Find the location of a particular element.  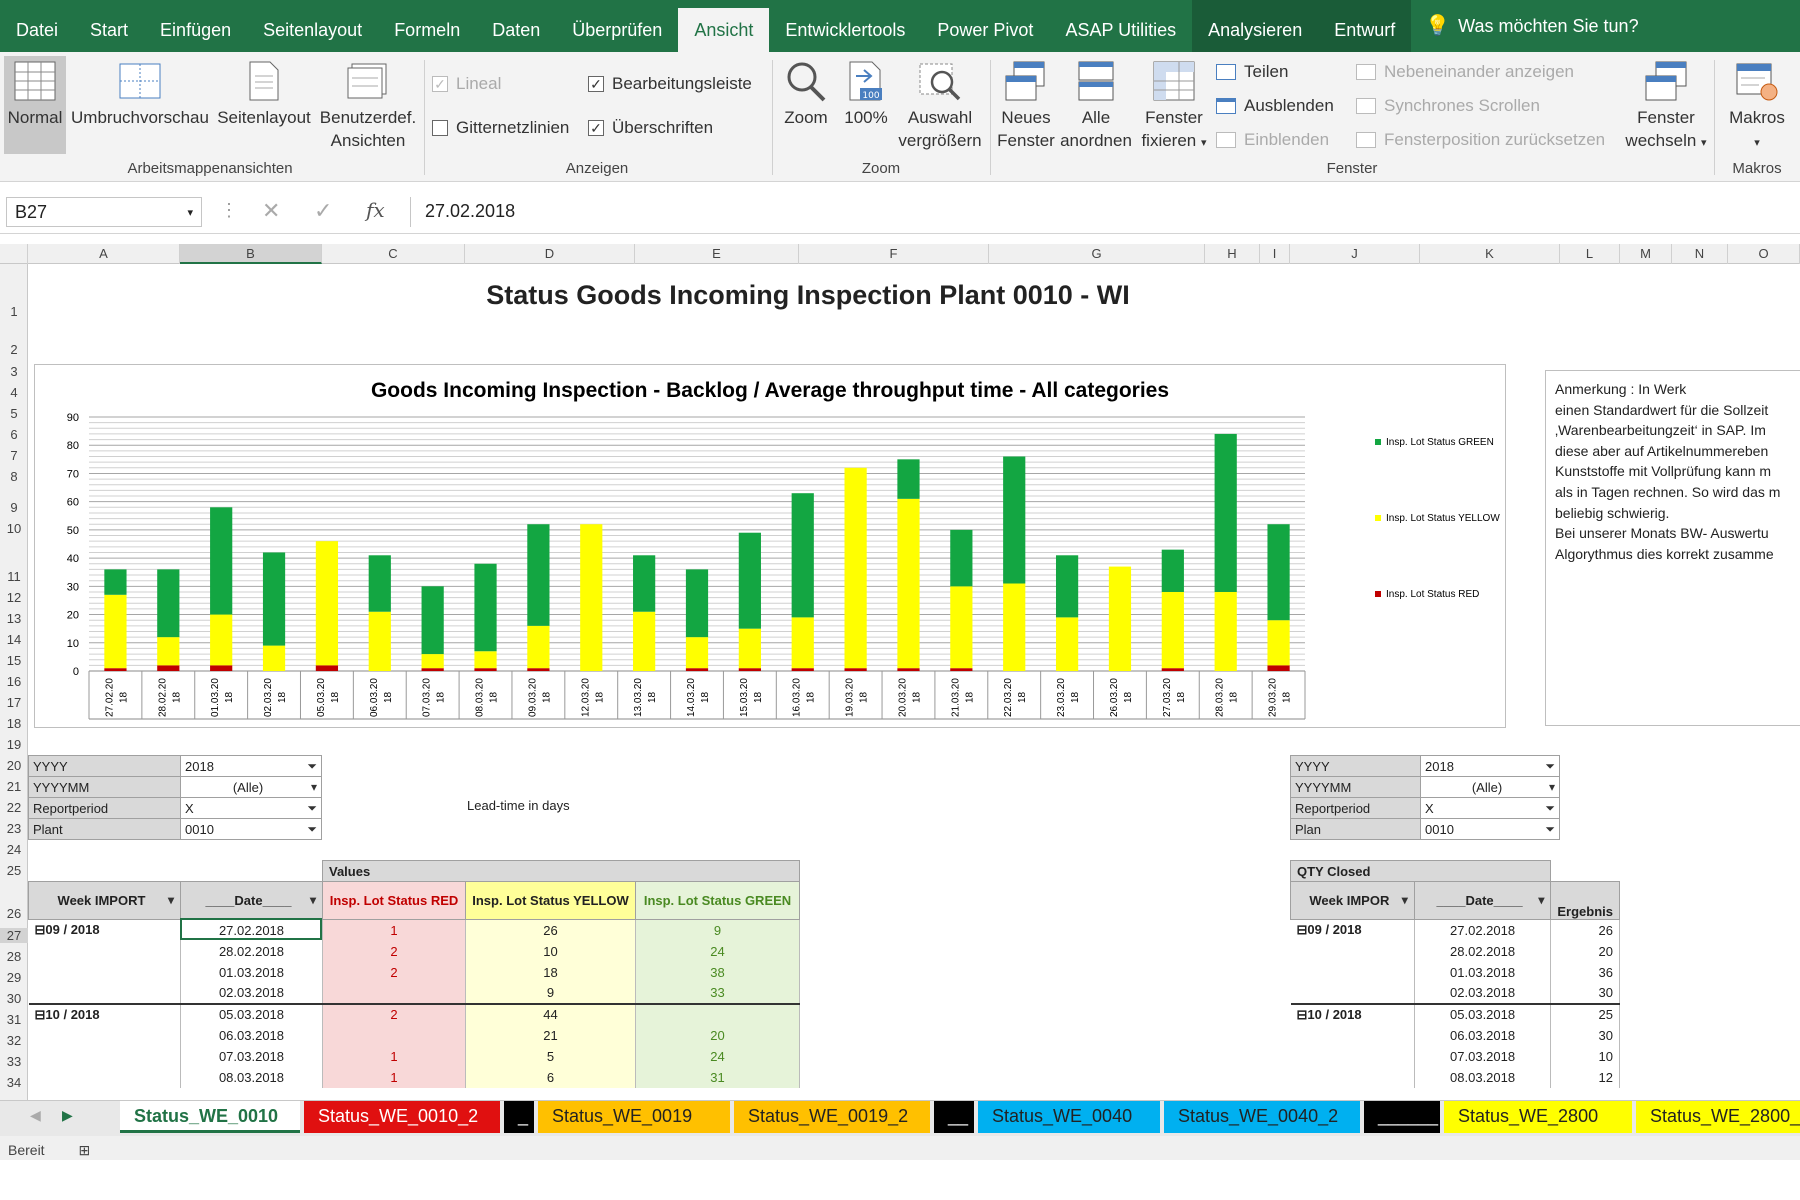

sheet-tab: ______ is located at coordinates (1402, 1117).